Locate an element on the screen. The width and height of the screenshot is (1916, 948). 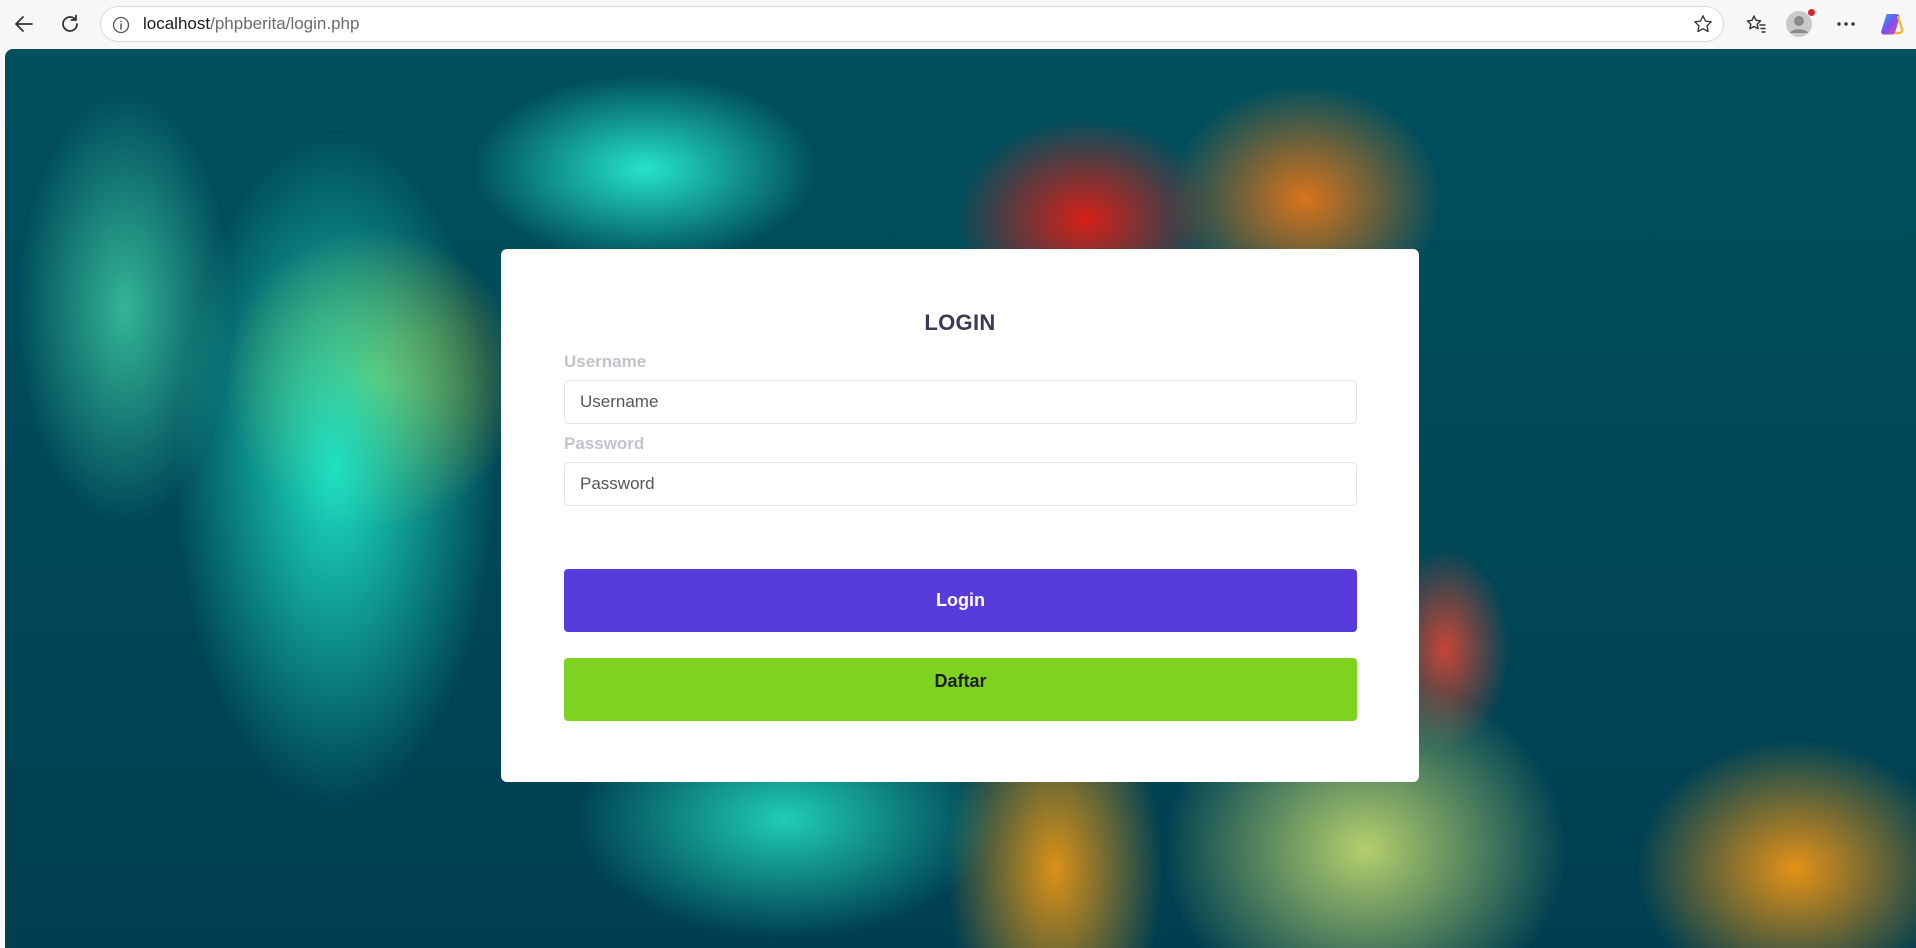
profile-avatar is located at coordinates (1800, 23).